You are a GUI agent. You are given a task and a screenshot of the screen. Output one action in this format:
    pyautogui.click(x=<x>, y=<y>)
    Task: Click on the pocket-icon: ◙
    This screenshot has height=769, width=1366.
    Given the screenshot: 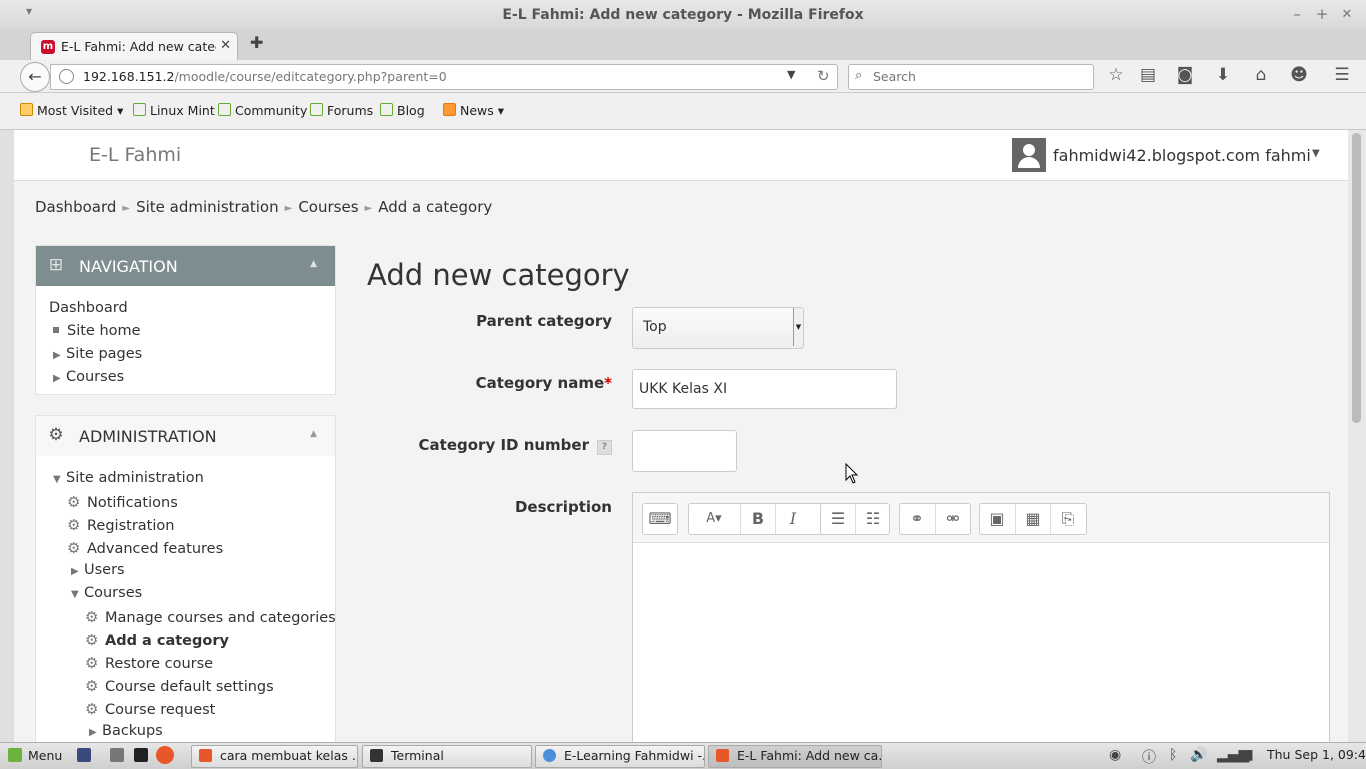 What is the action you would take?
    pyautogui.click(x=1185, y=75)
    